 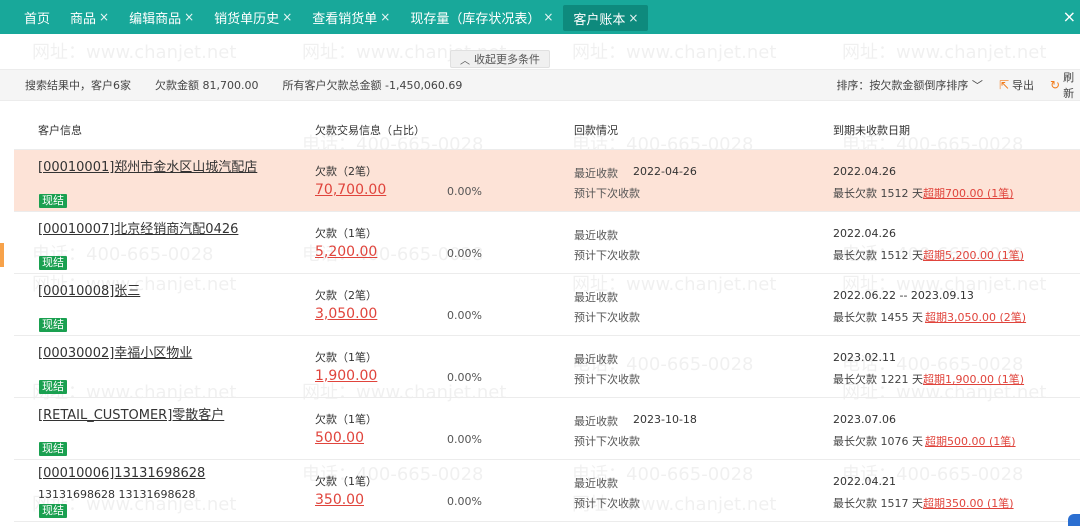 I want to click on refresh-label: 刷新, so click(x=1069, y=85).